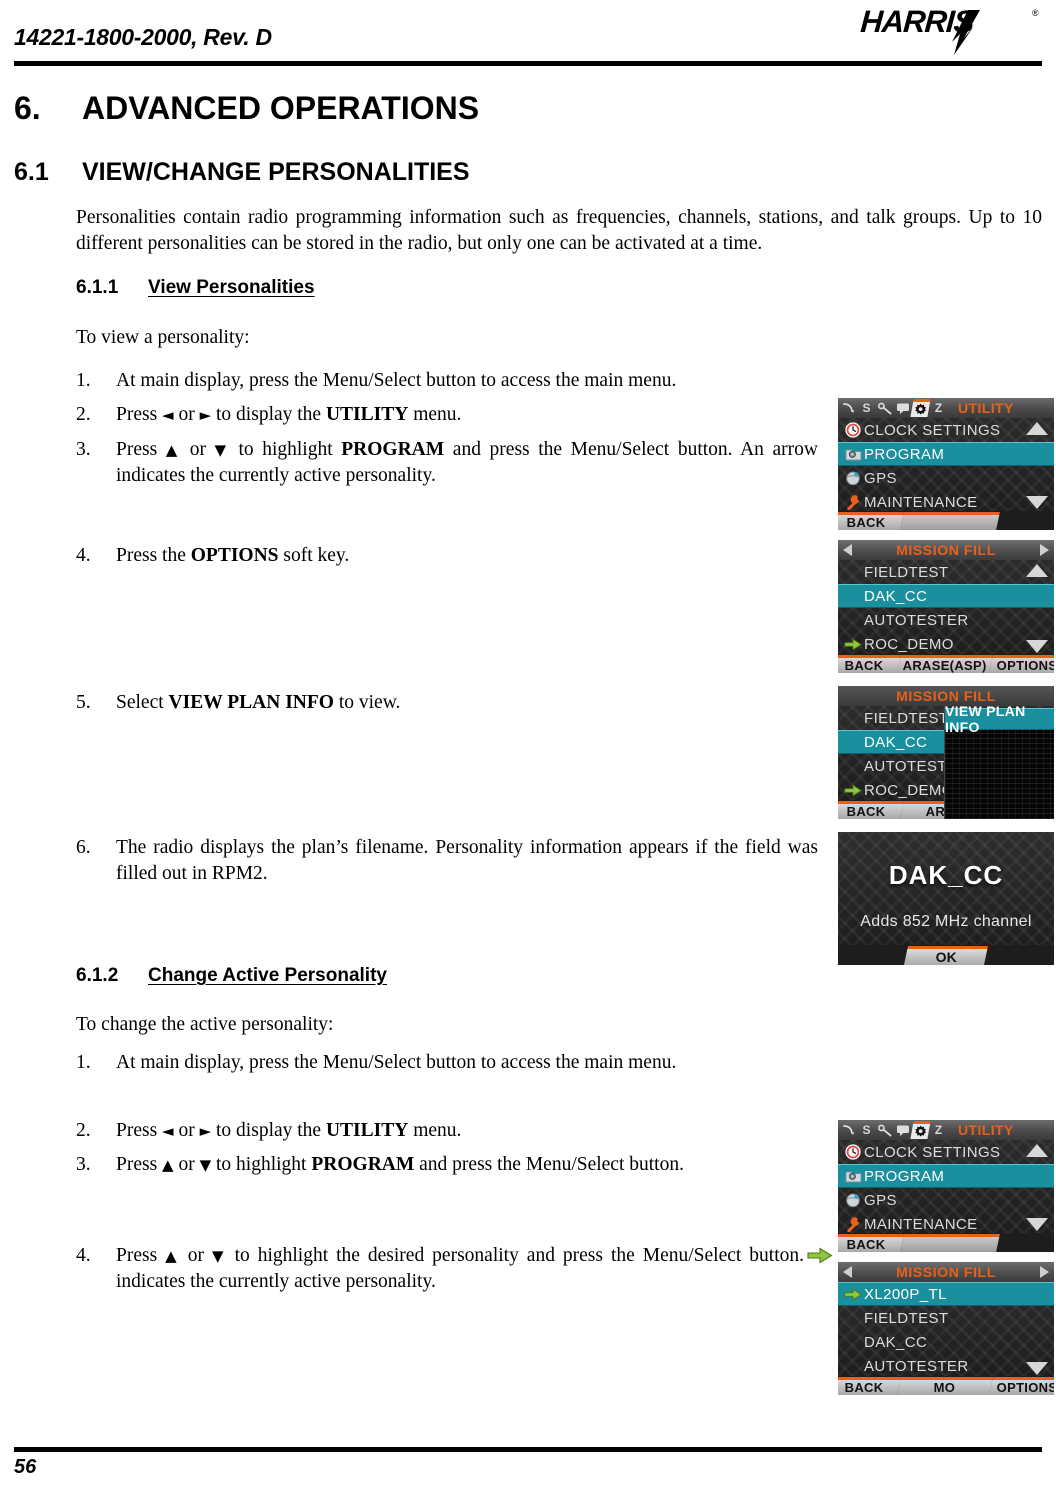 This screenshot has width=1056, height=1510. Describe the element at coordinates (946, 955) in the screenshot. I see `soft-key-ok: OK` at that location.